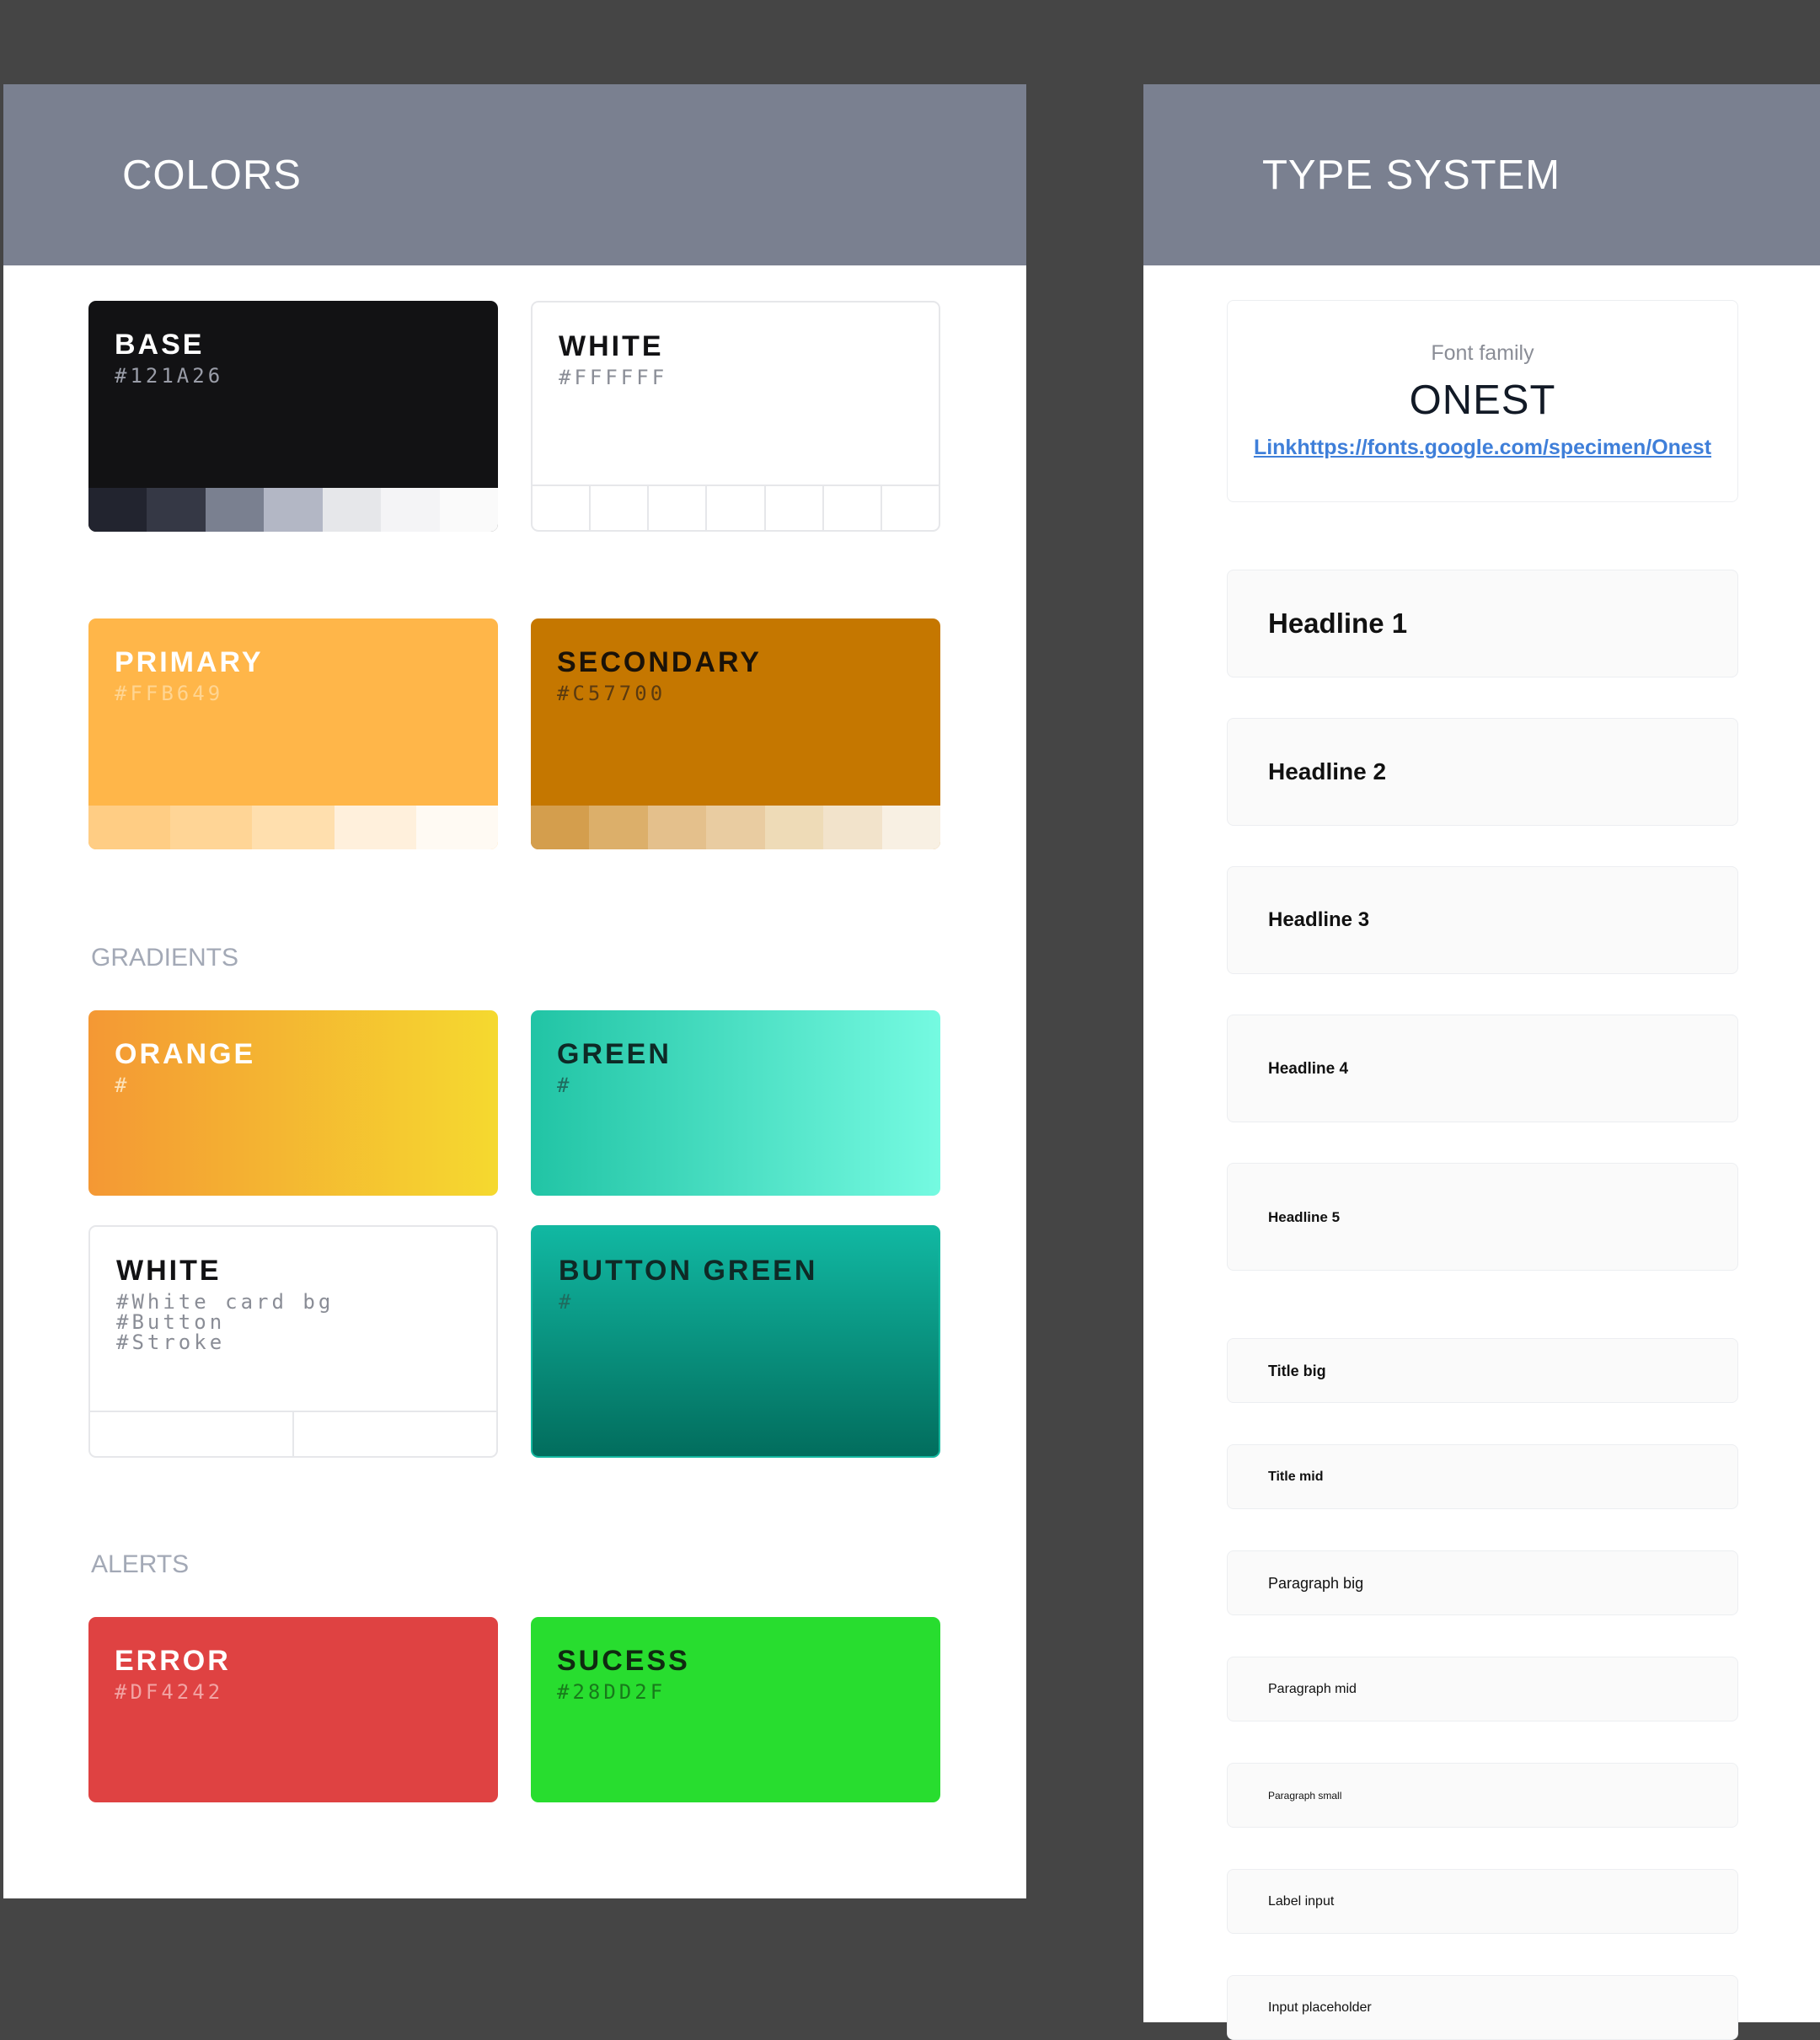  I want to click on color-name: BASE, so click(160, 345).